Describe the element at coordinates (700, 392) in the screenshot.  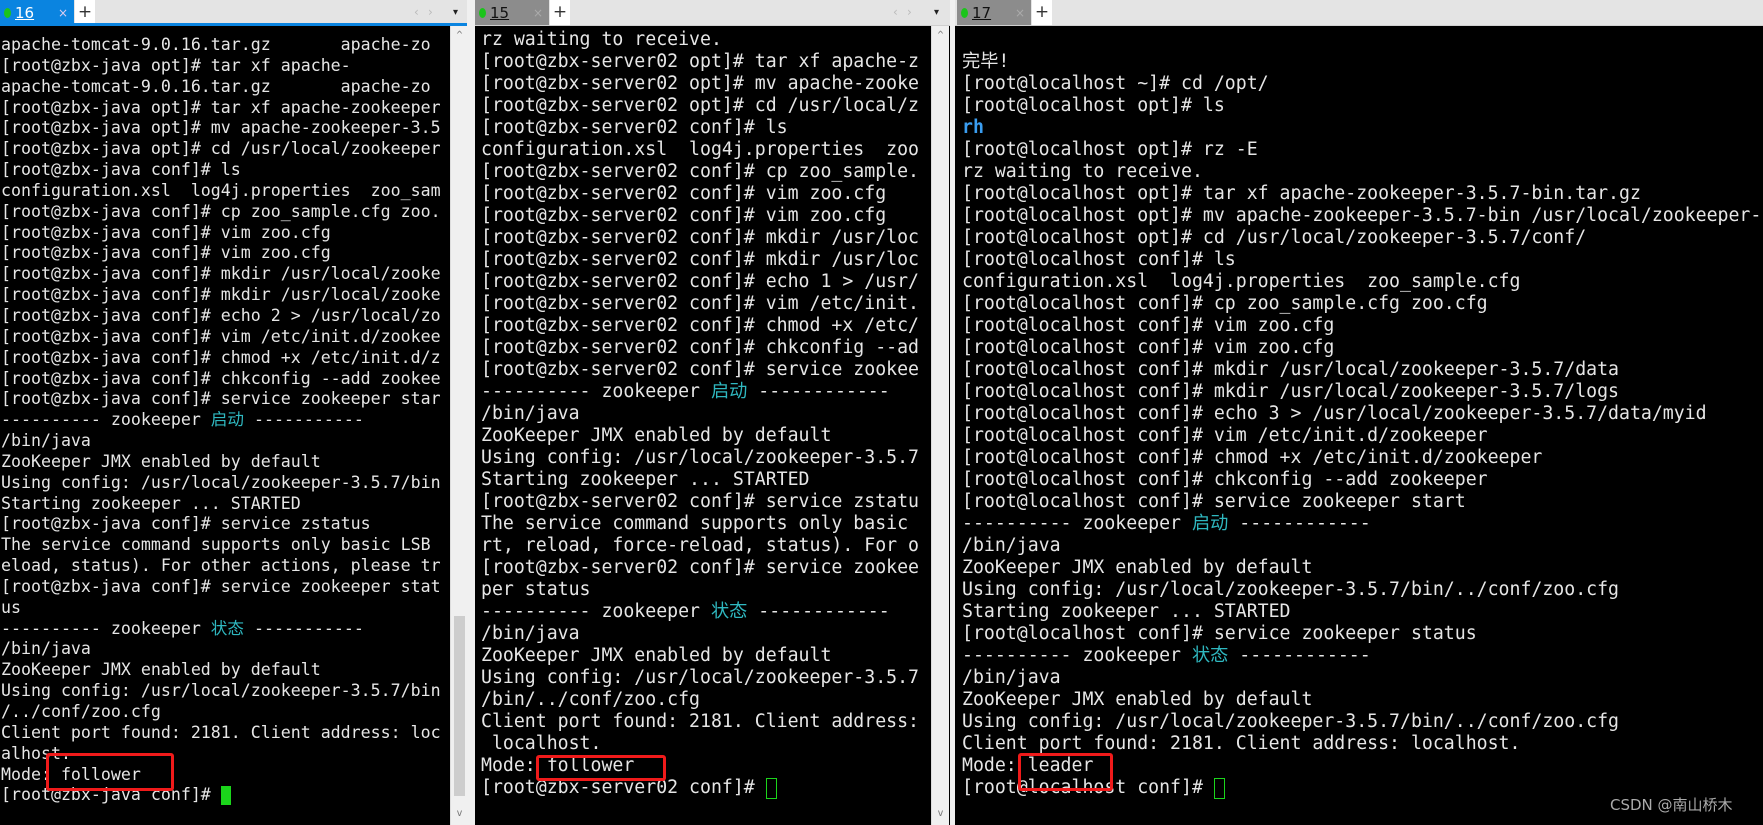
I see `terminal-line: ---------- zookeeper 启动 ------------` at that location.